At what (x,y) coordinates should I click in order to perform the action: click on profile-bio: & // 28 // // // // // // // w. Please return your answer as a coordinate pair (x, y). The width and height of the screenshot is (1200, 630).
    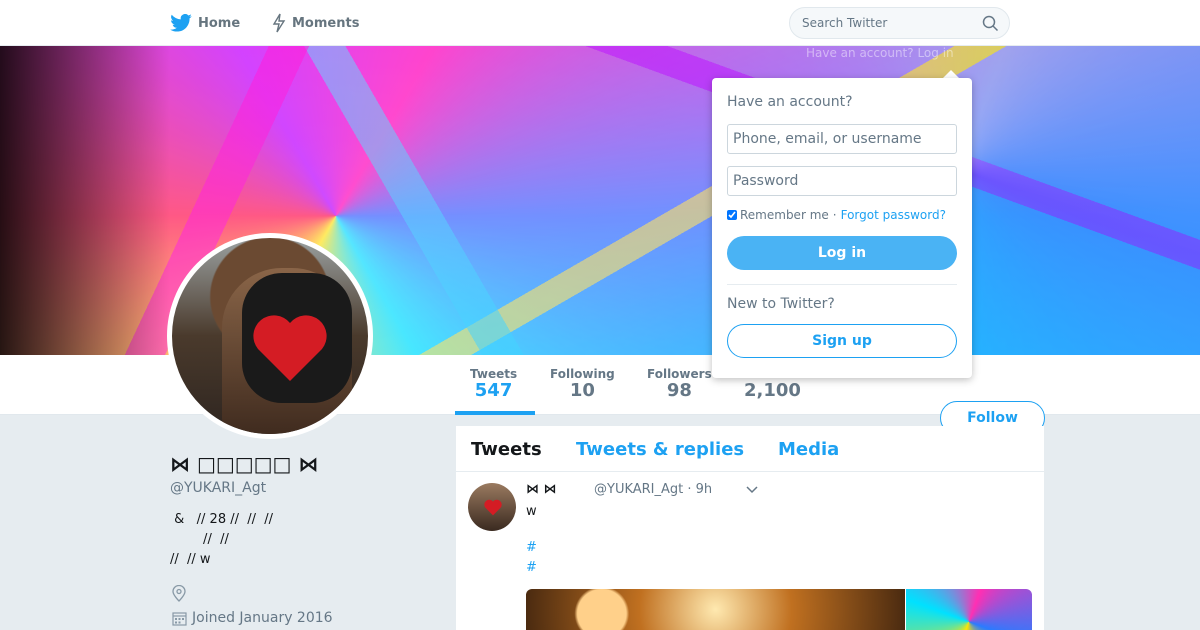
    Looking at the image, I should click on (221, 540).